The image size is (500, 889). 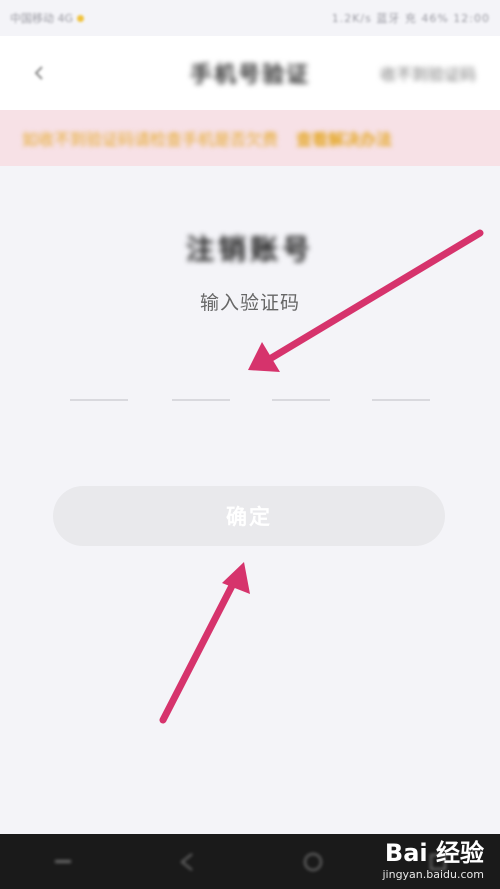 I want to click on status-right-text: 1.2K/s 蓝牙 充 46% 12:00, so click(x=410, y=18).